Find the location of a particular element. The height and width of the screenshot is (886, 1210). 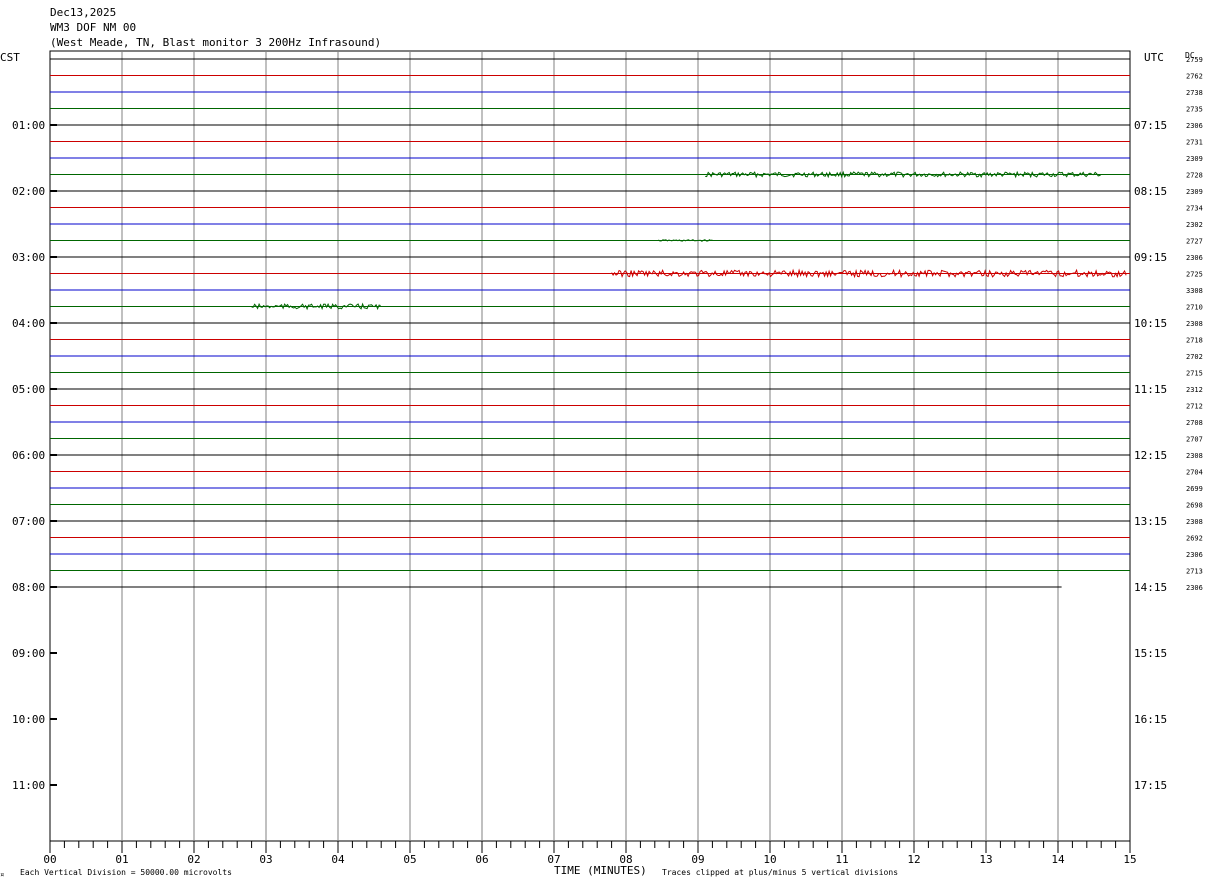

x-axis-ticks: 00 01 02 03 04 05 06 07 08 09 10 11 12 13 14 15 is located at coordinates (590, 853).